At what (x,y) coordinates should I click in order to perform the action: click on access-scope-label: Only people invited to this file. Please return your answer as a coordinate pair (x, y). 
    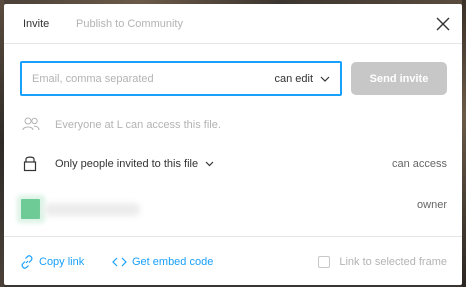
    Looking at the image, I should click on (127, 164).